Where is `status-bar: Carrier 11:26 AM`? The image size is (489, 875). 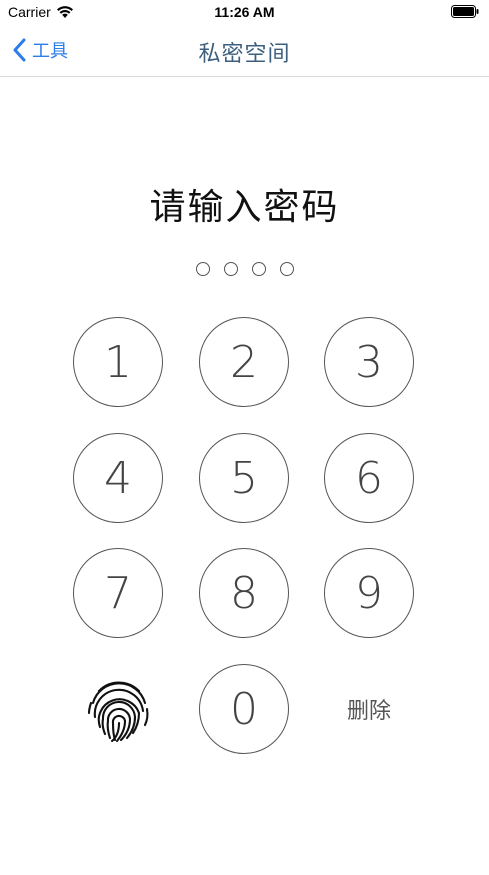
status-bar: Carrier 11:26 AM is located at coordinates (244, 13).